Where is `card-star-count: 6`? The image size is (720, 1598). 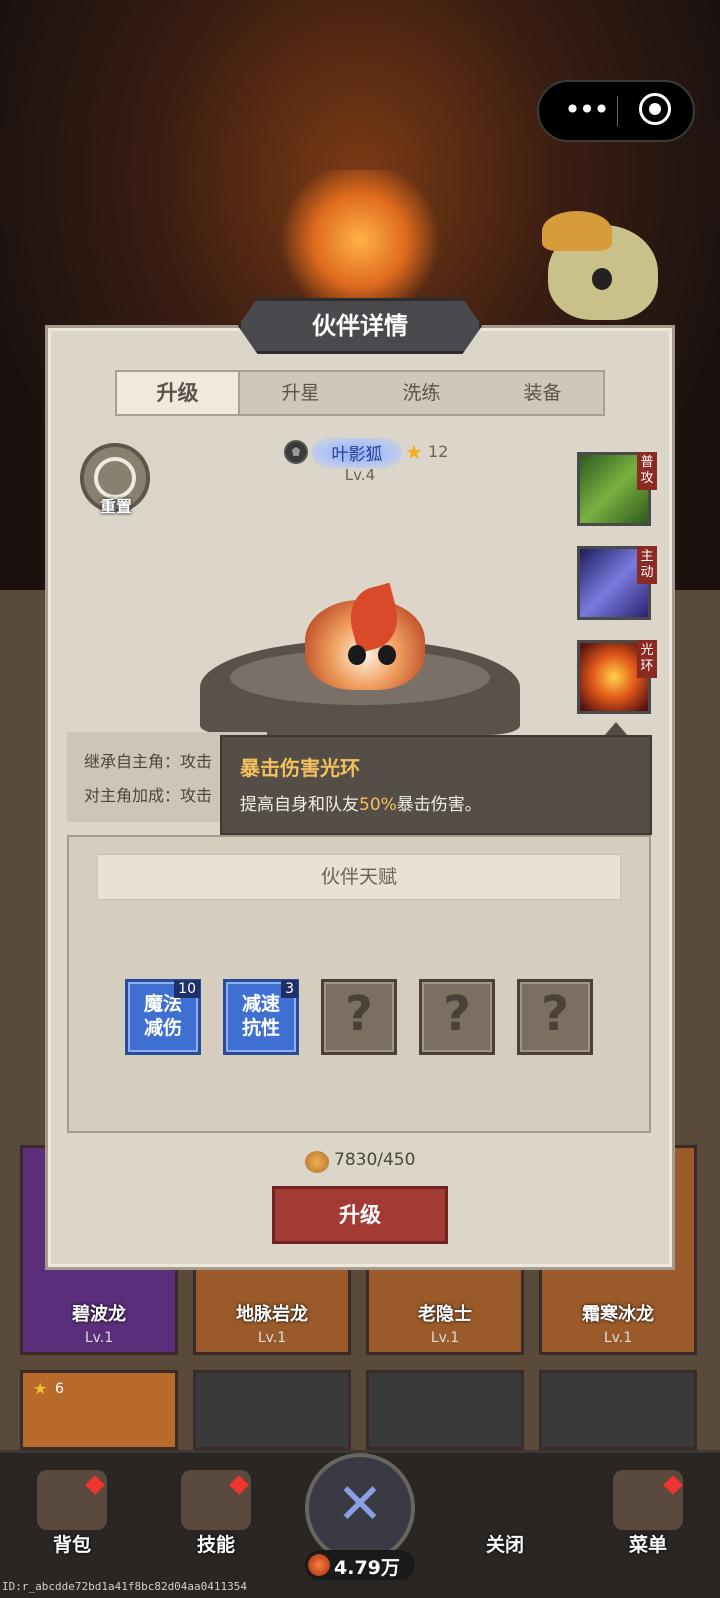 card-star-count: 6 is located at coordinates (59, 1389).